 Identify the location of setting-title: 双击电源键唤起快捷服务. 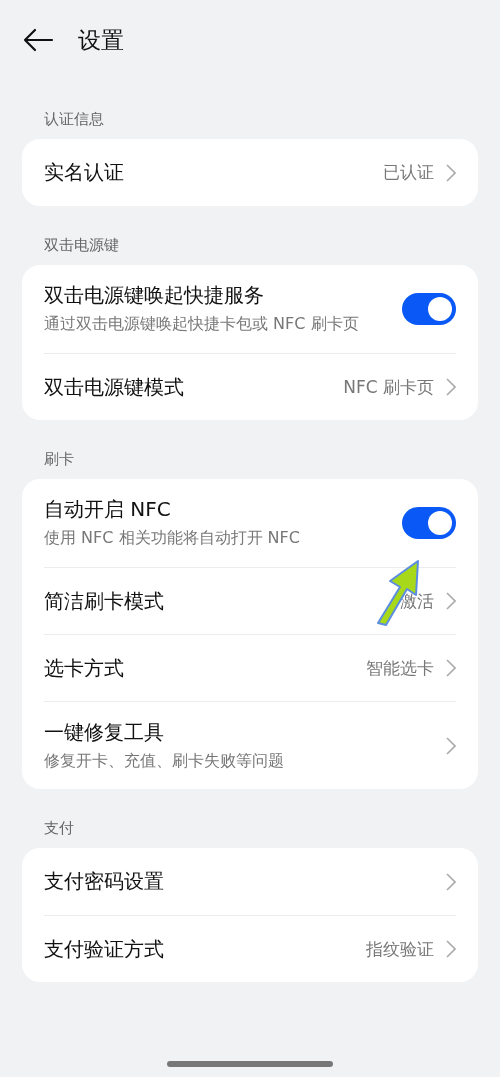
(217, 296).